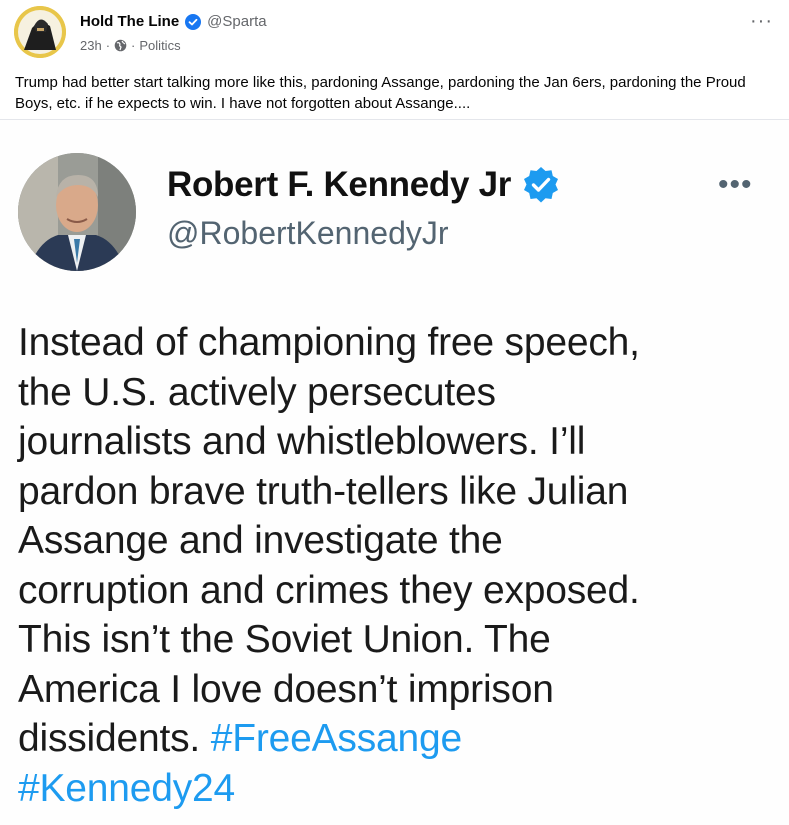  I want to click on tweet-line: corruption and crimes they exposed., so click(329, 590).